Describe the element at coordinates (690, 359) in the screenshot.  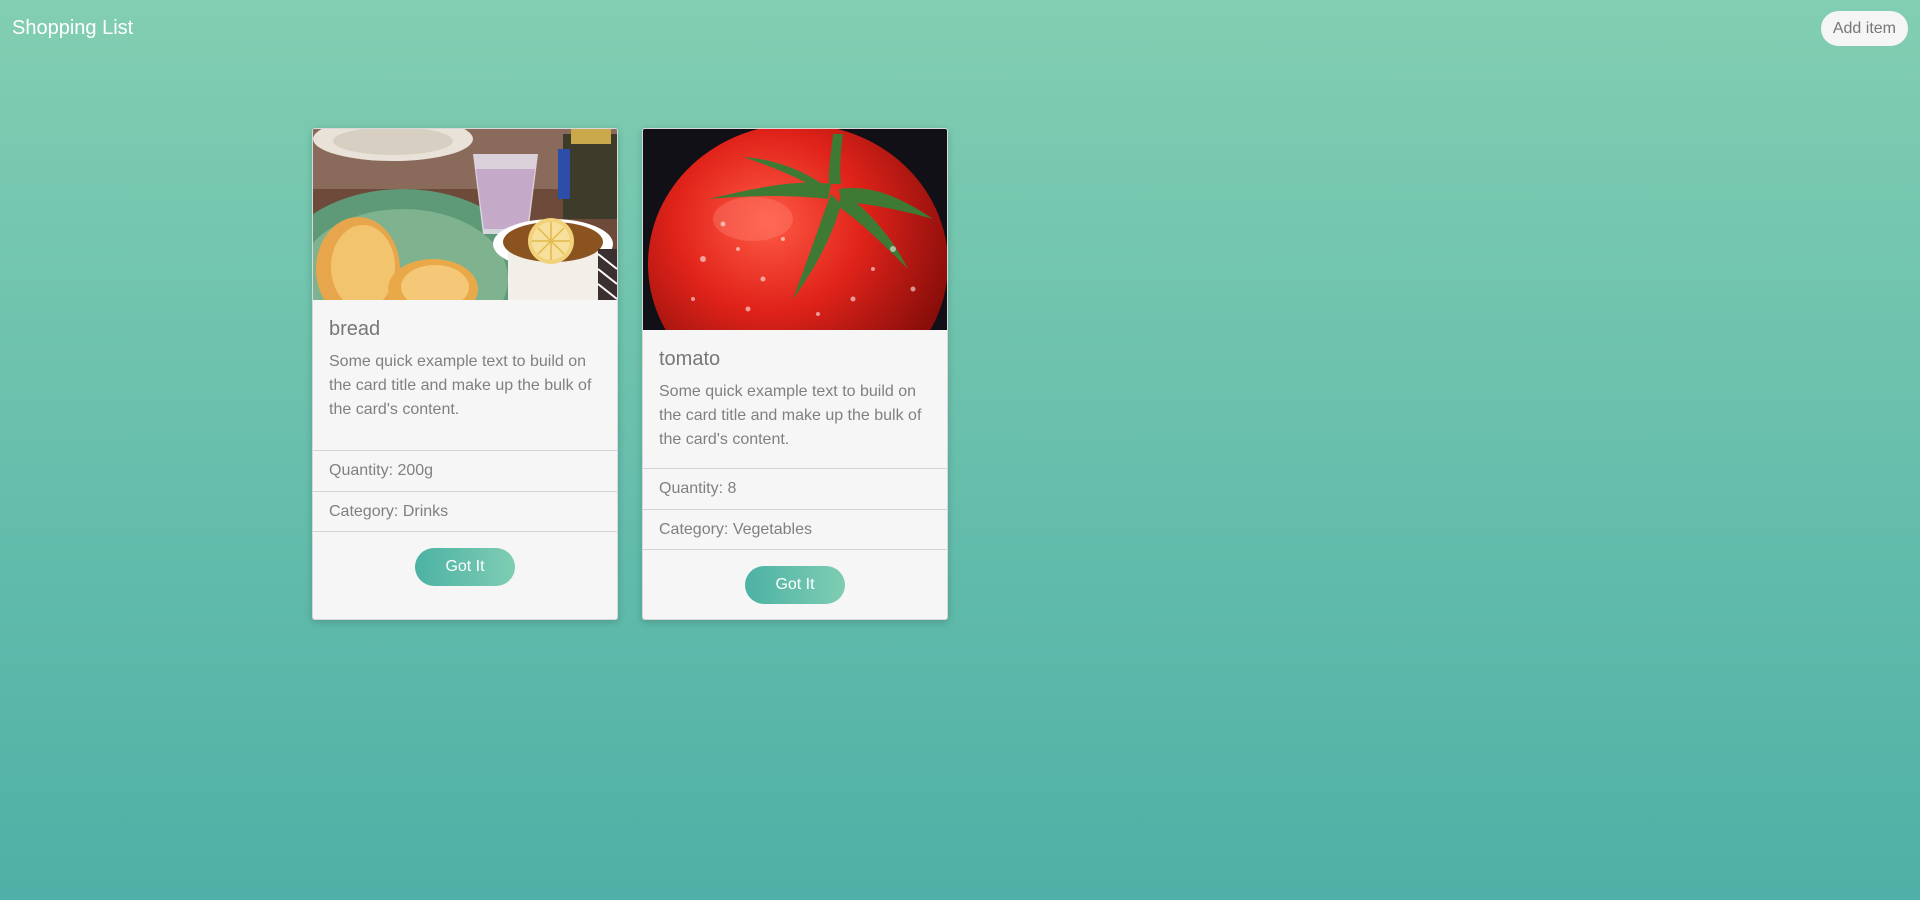
I see `card-title: tomato` at that location.